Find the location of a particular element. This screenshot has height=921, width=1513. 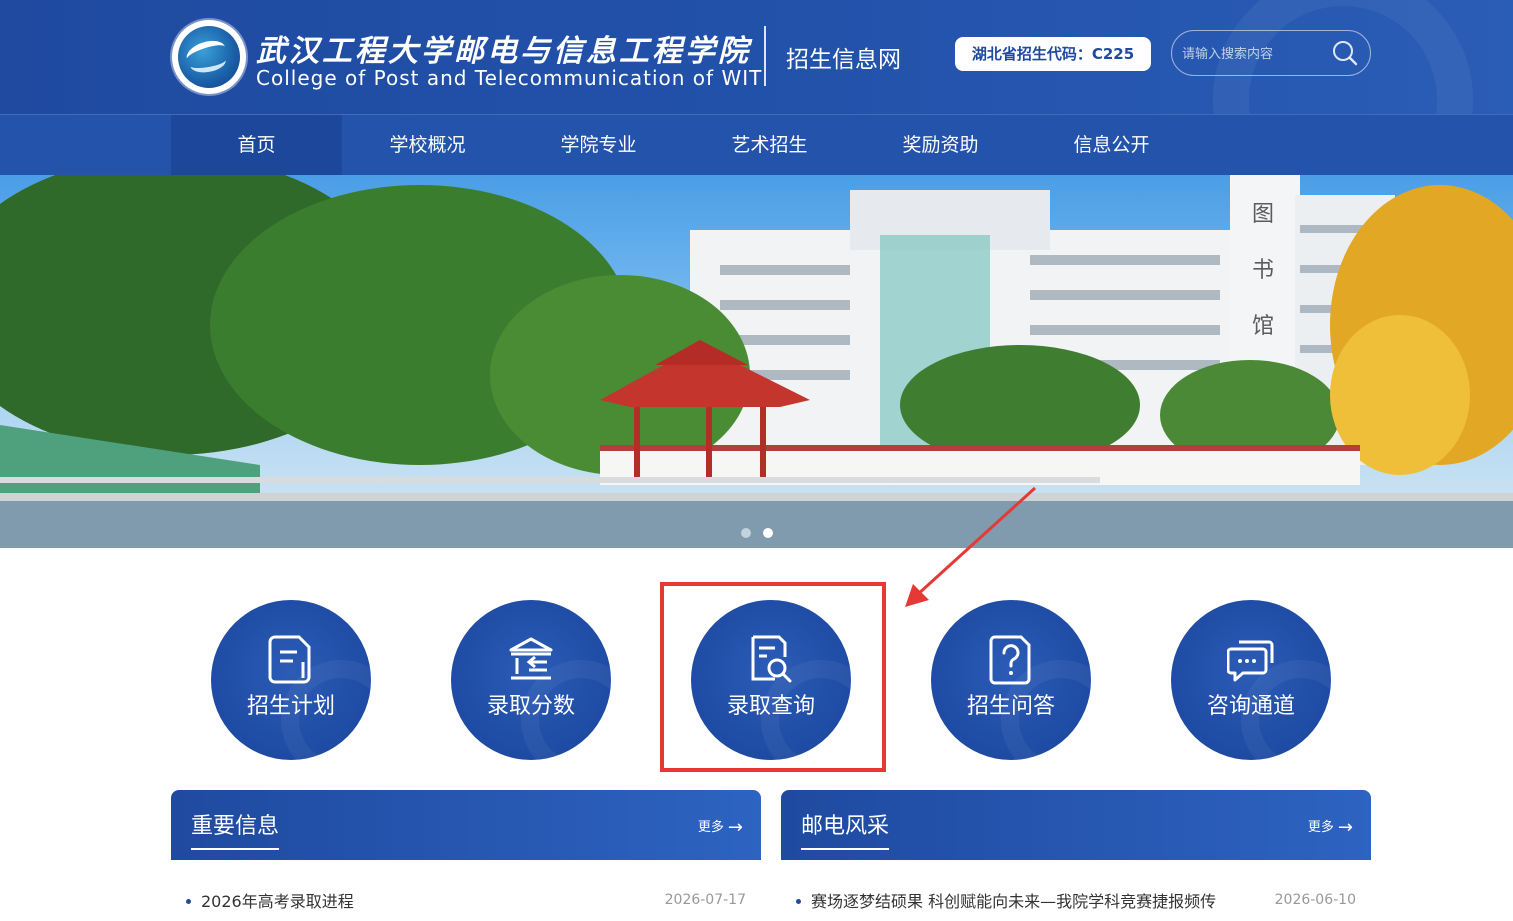

nav-item-financial-aid: 奖励资助 is located at coordinates (940, 145).